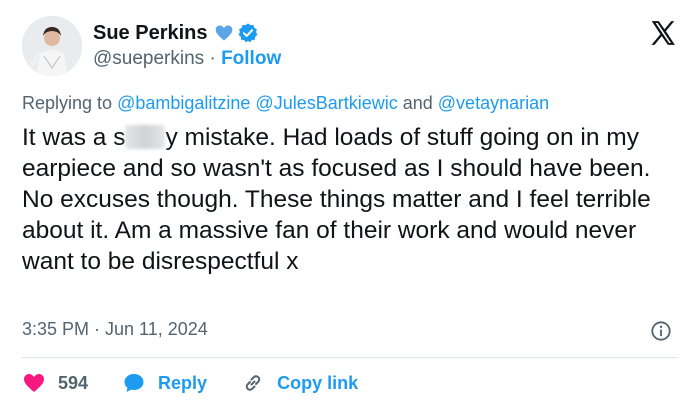 The image size is (700, 410). Describe the element at coordinates (663, 33) in the screenshot. I see `x-logo-icon` at that location.